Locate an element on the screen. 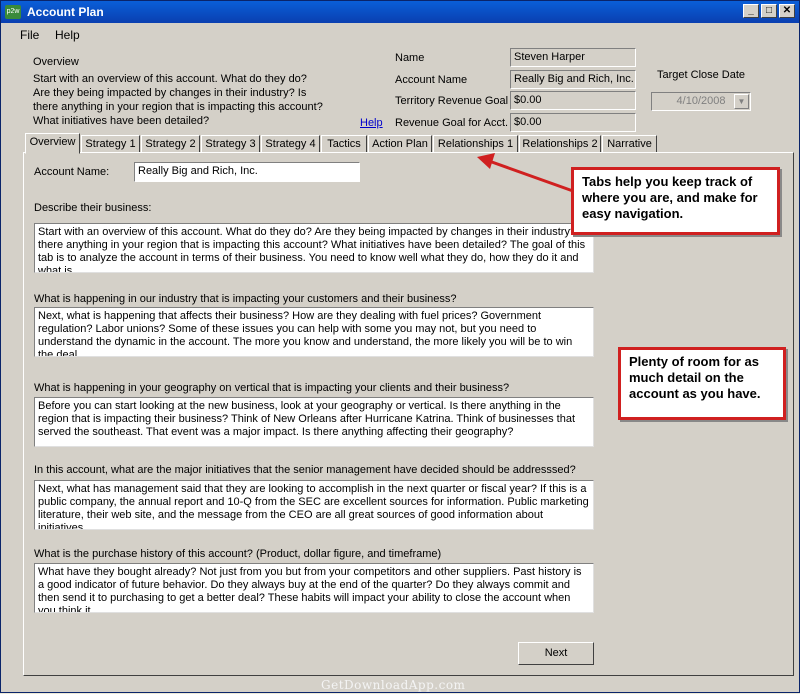  watermark: GetDownloadApp.com is located at coordinates (393, 685).